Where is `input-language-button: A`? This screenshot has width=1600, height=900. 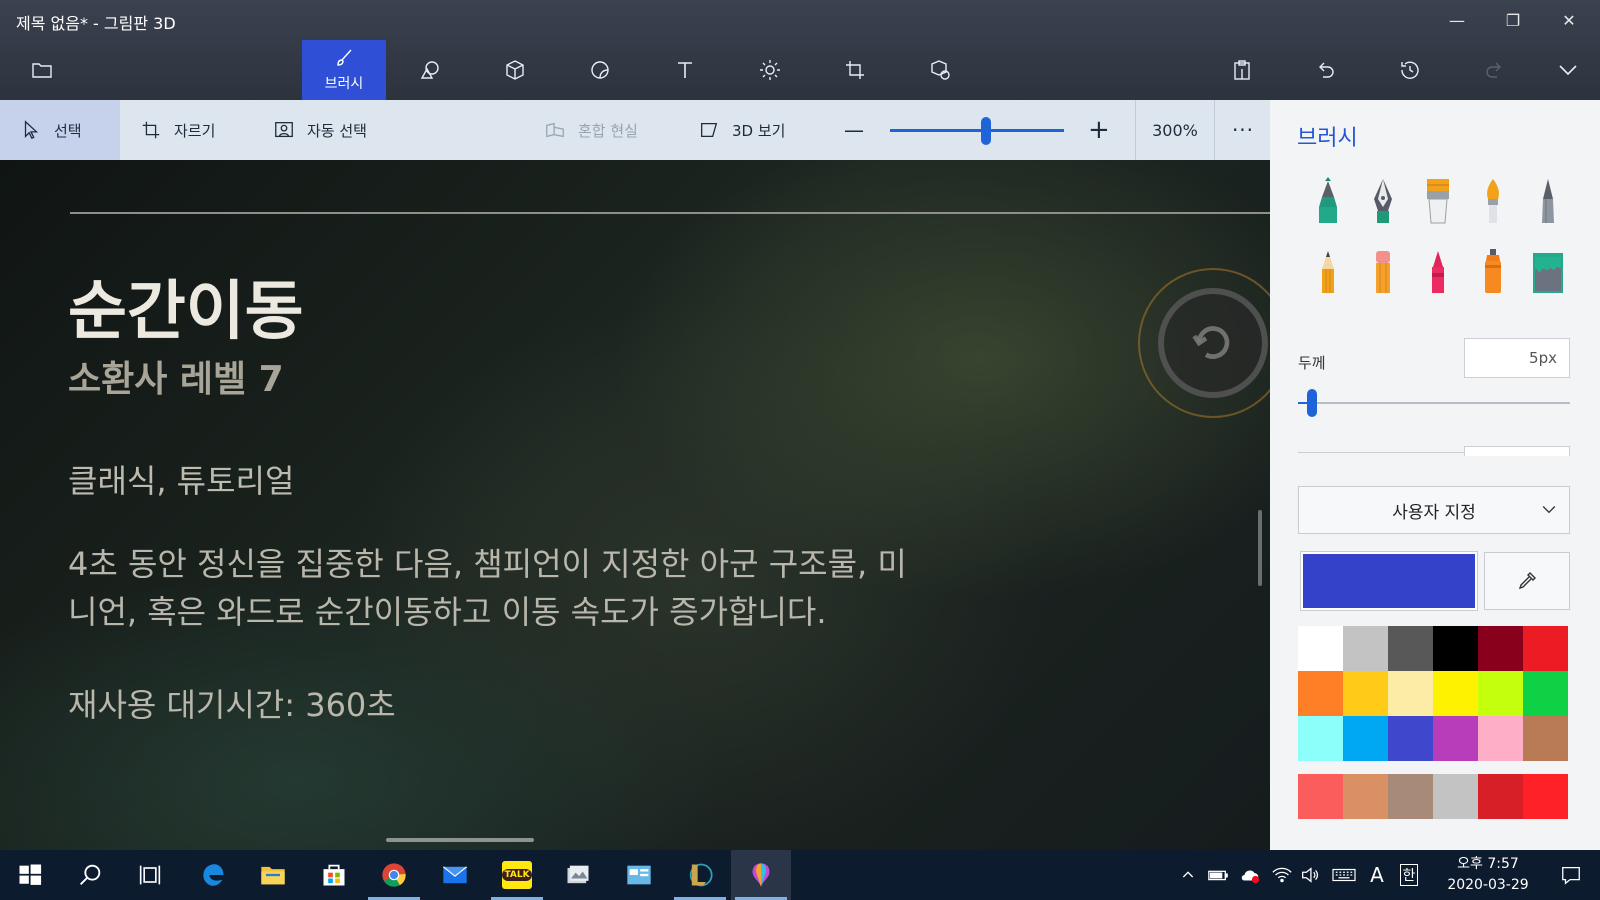 input-language-button: A is located at coordinates (1377, 875).